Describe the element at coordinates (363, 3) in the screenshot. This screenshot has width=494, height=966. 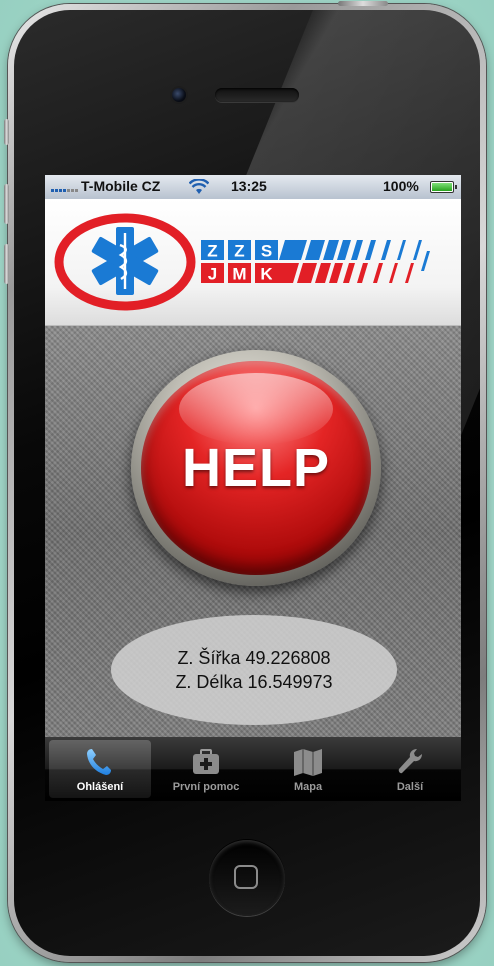
I see `power-button` at that location.